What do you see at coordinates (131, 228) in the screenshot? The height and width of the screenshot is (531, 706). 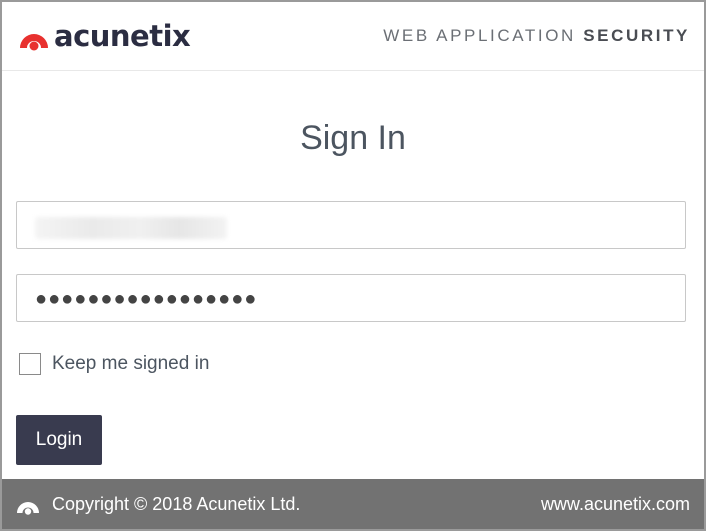 I see `redacted-username` at bounding box center [131, 228].